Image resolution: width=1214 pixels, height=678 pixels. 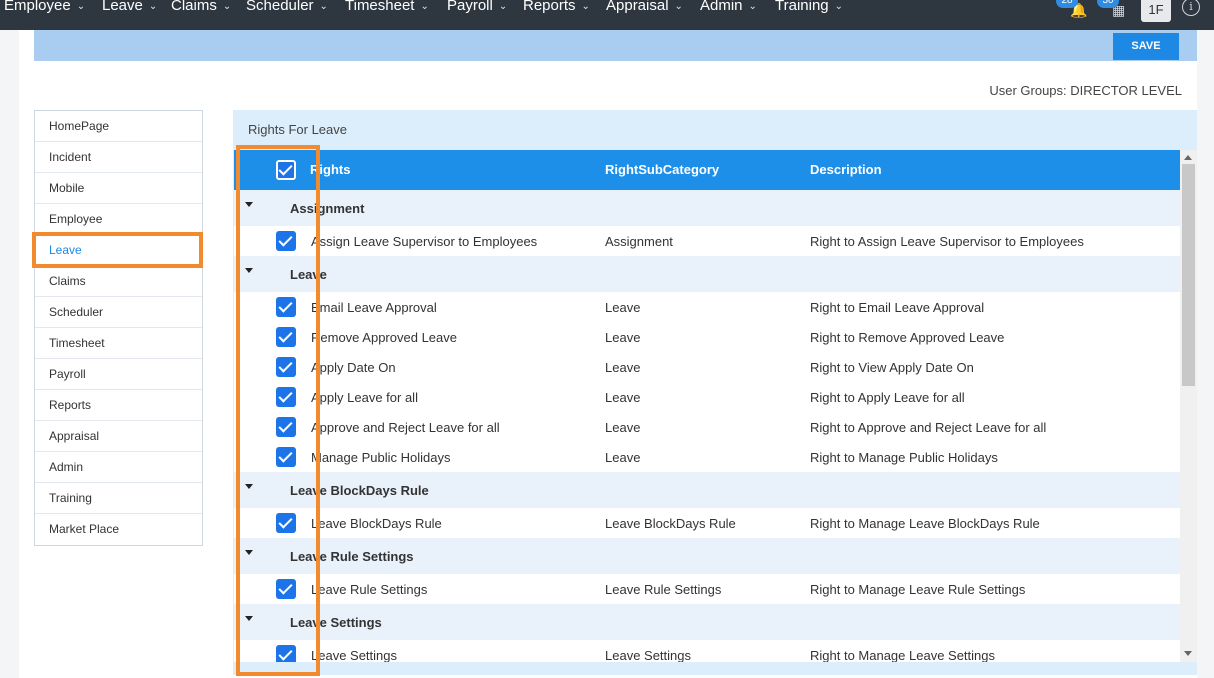 What do you see at coordinates (118, 467) in the screenshot?
I see `sidebar-item-admin: Admin` at bounding box center [118, 467].